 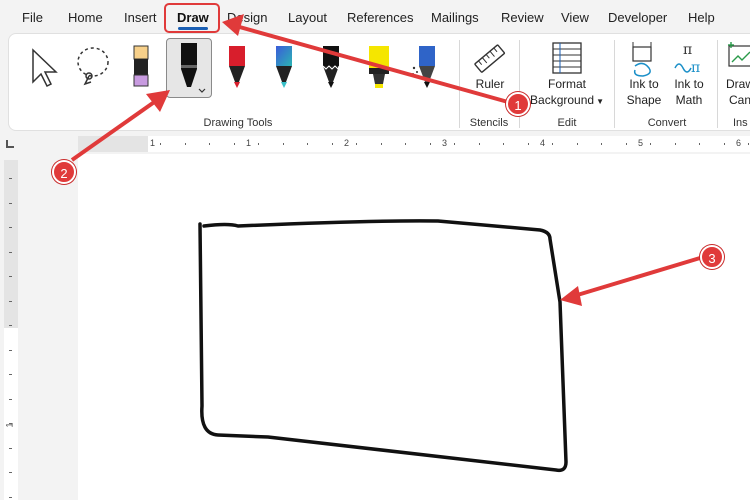 I want to click on ruler-number: 3, so click(x=445, y=143).